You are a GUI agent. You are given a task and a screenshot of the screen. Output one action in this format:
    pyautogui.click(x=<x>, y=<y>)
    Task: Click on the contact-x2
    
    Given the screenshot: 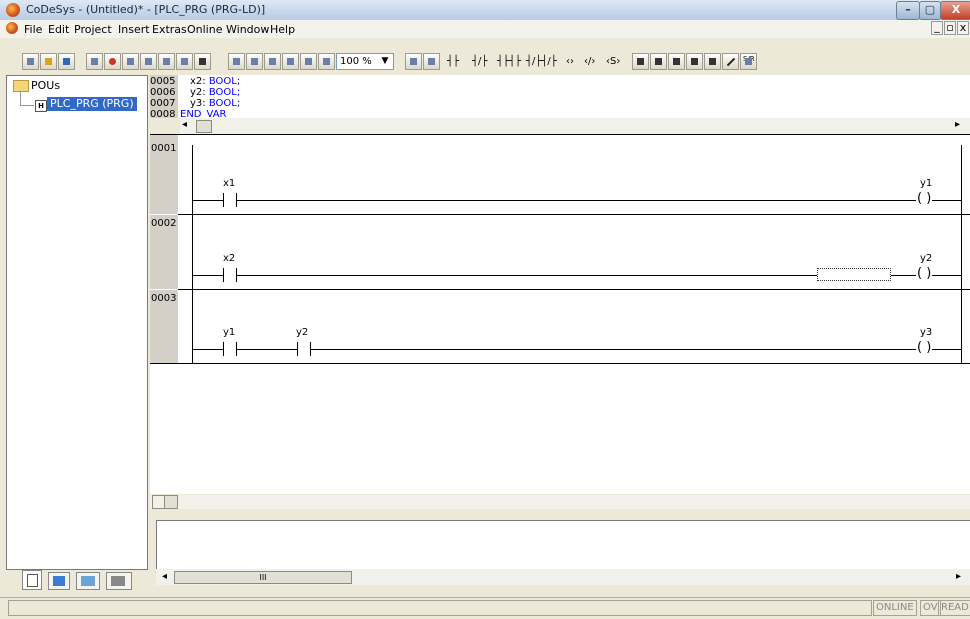 What is the action you would take?
    pyautogui.click(x=230, y=275)
    